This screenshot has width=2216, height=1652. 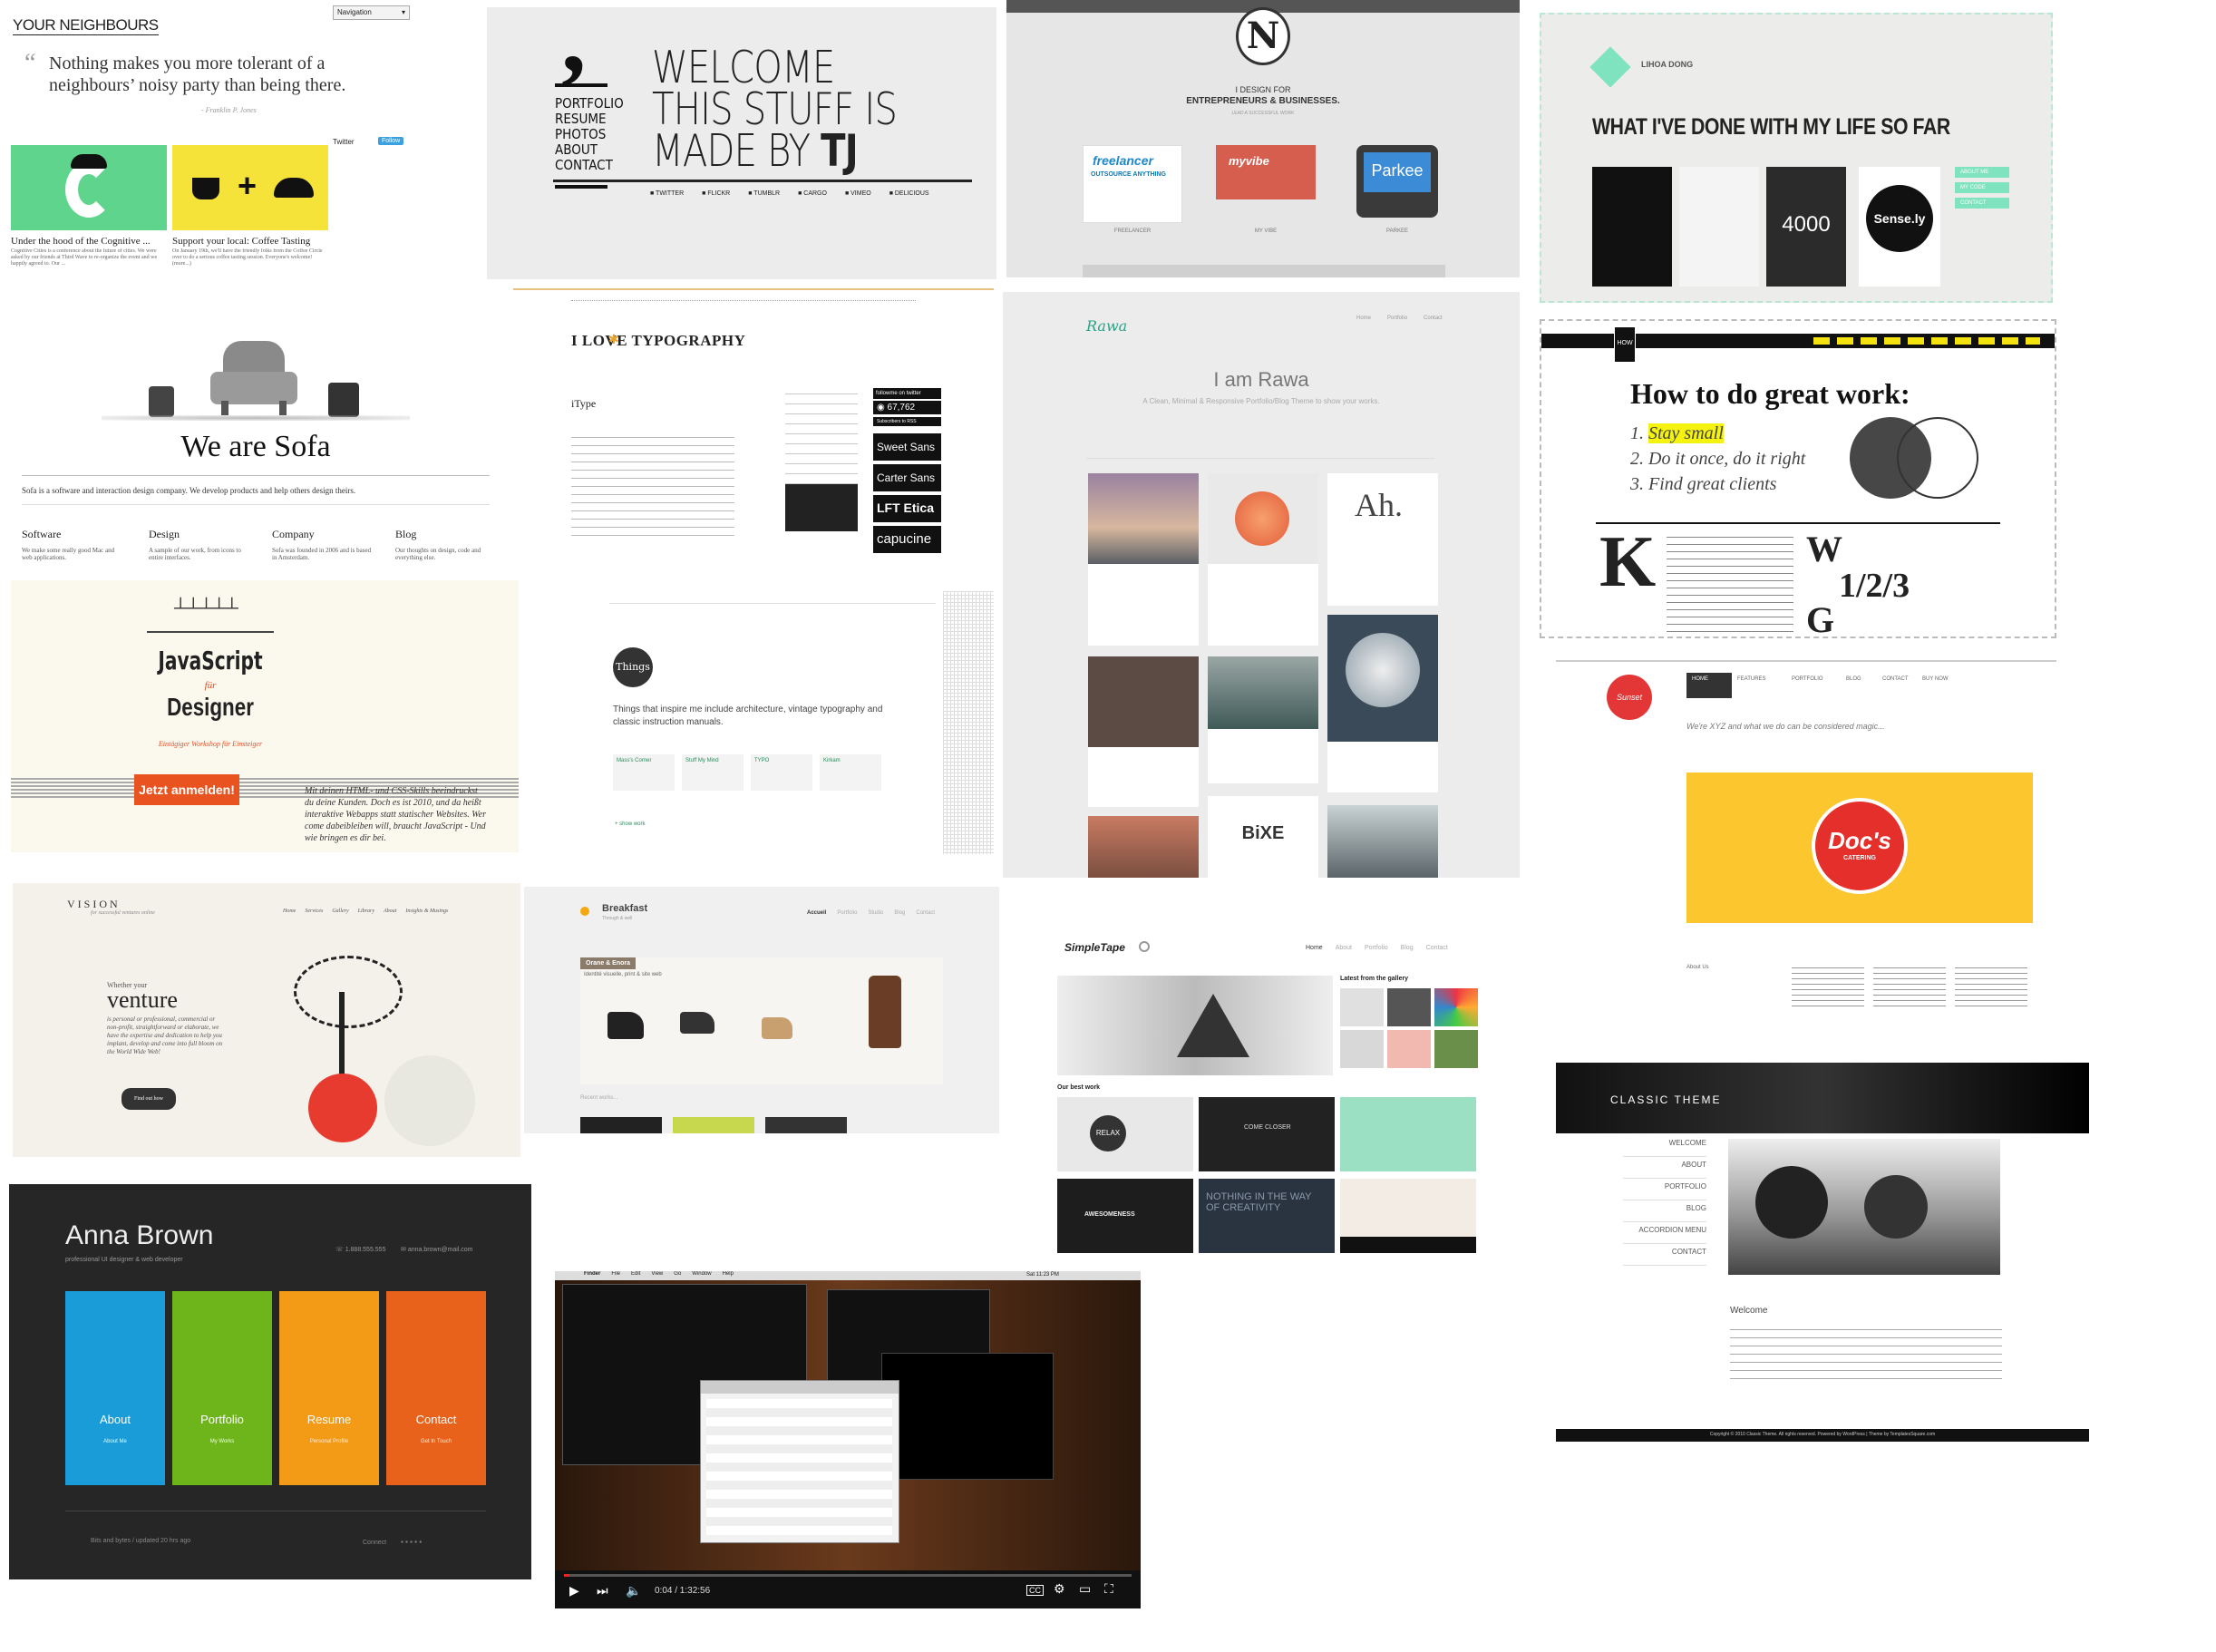 What do you see at coordinates (1982, 204) in the screenshot?
I see `contact-button: CONTACT` at bounding box center [1982, 204].